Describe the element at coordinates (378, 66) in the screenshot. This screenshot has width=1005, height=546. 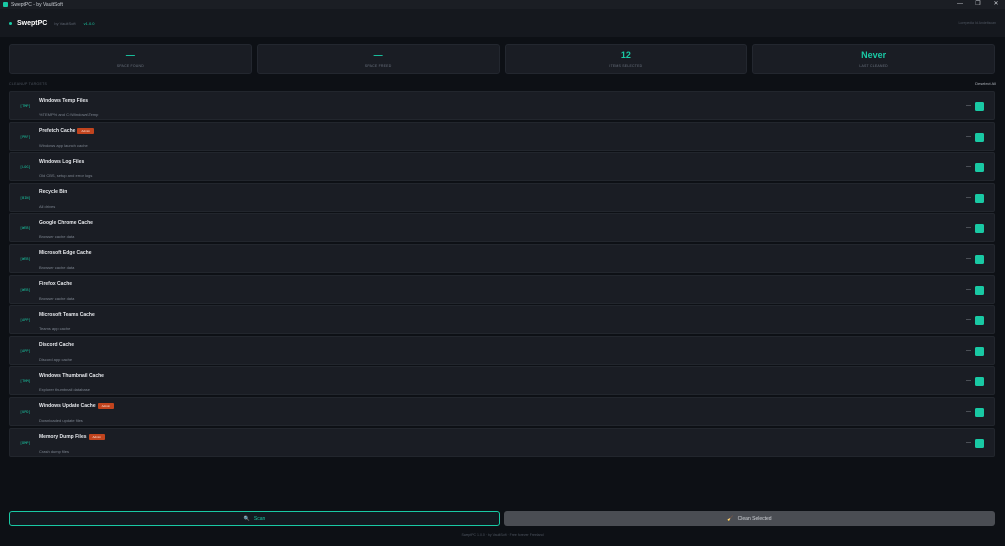
I see `stat-label: SPACE FREED` at that location.